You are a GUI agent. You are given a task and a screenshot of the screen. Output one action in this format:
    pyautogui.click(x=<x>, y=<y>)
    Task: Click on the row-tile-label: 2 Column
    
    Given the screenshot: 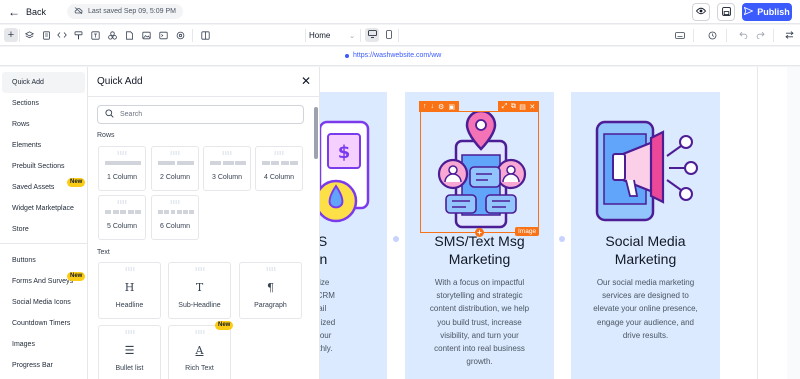 What is the action you would take?
    pyautogui.click(x=175, y=177)
    